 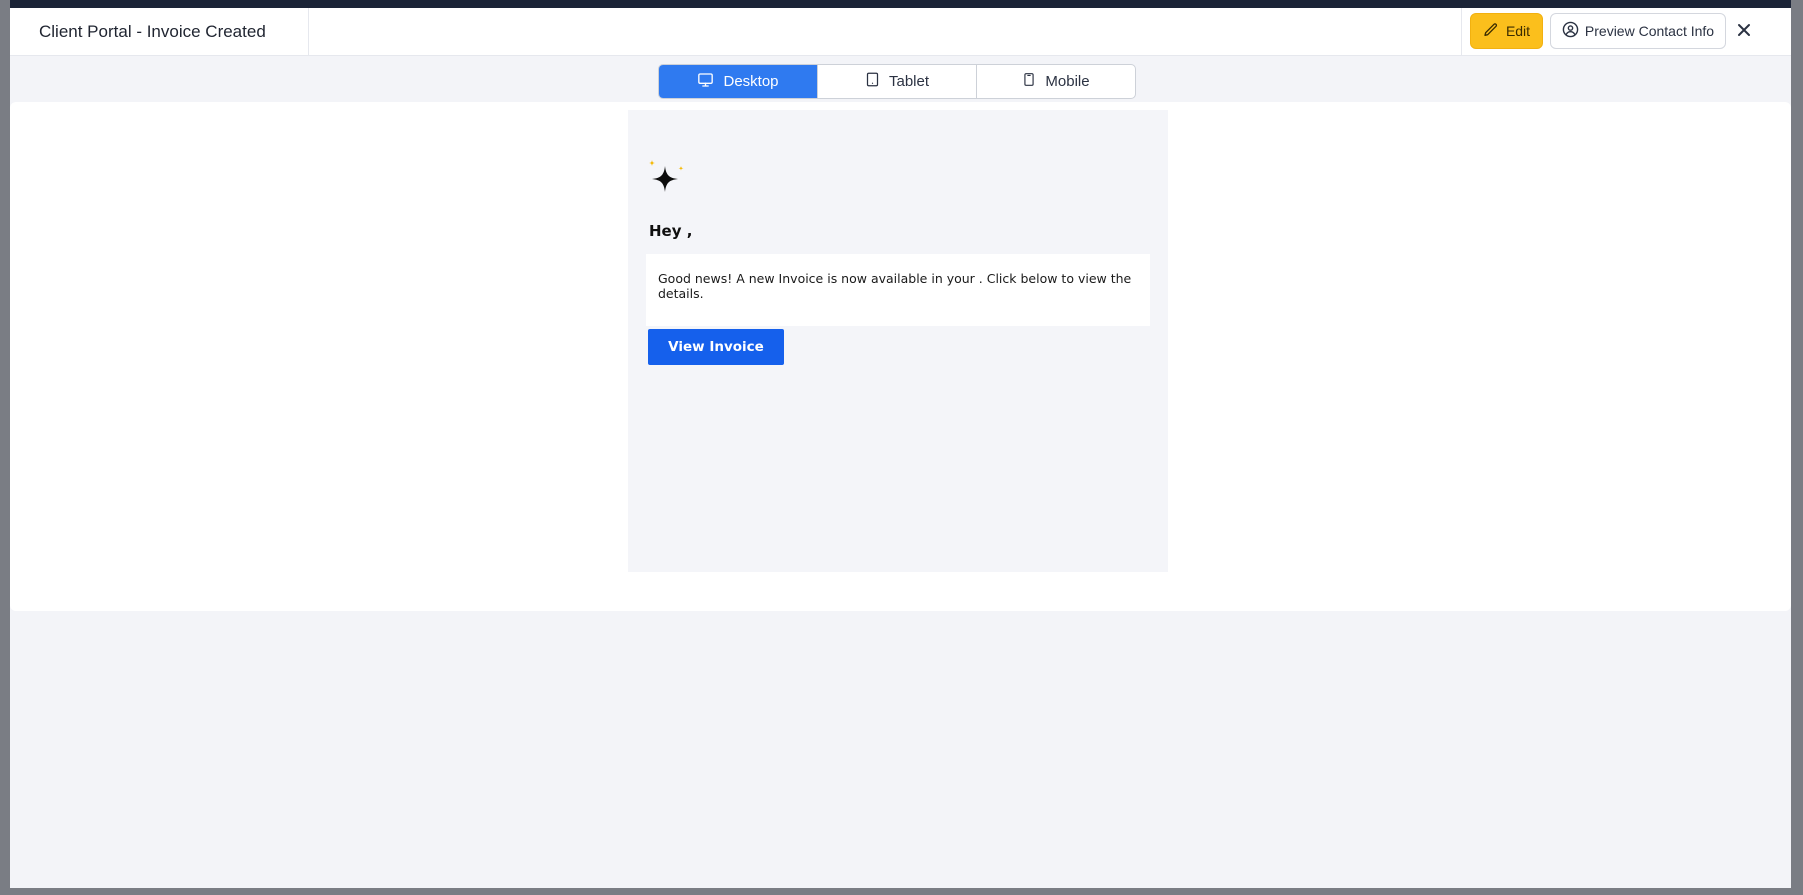 What do you see at coordinates (5, 447) in the screenshot?
I see `backdrop-left-sidebar` at bounding box center [5, 447].